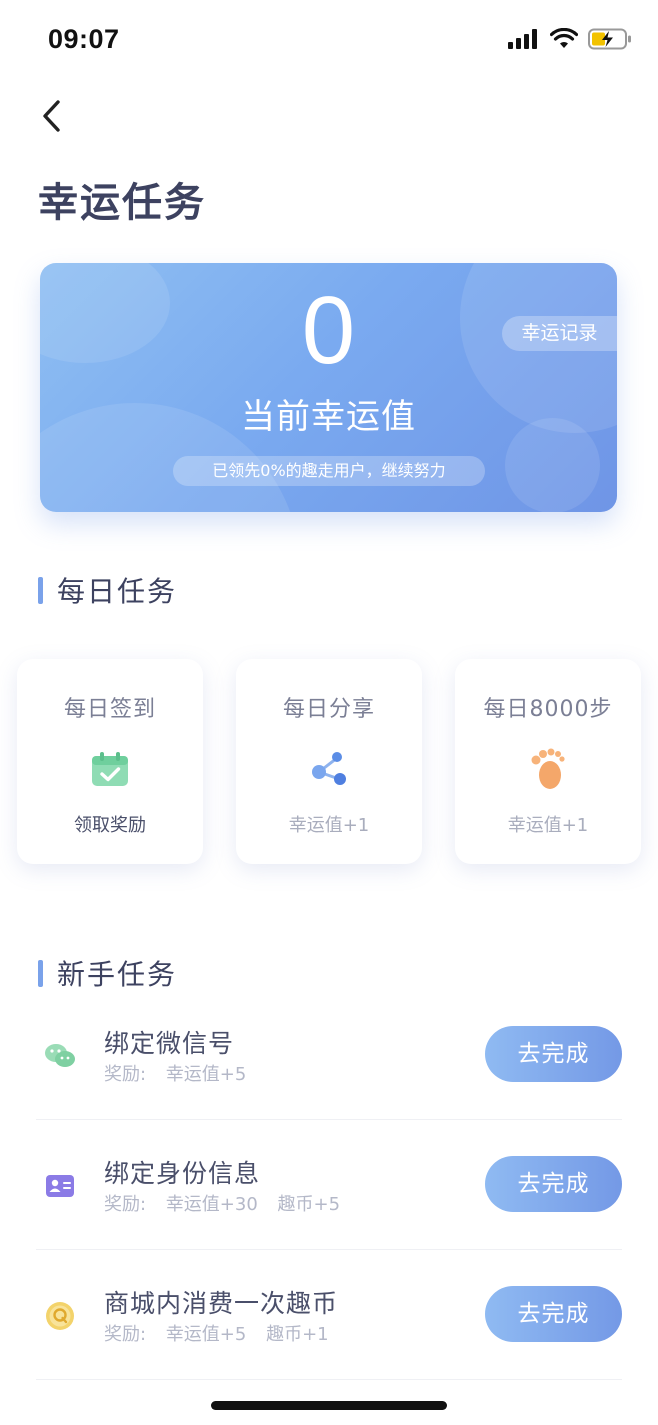 This screenshot has width=658, height=1425. I want to click on status-icons, so click(570, 39).